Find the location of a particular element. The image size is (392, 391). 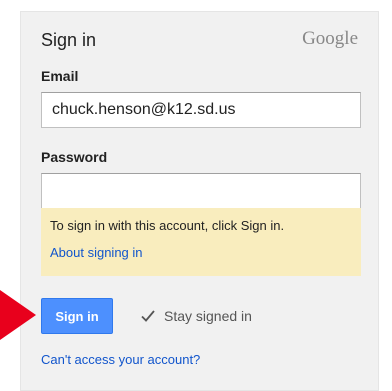

stay-signed-in-checkbox: Stay signed in is located at coordinates (196, 316).